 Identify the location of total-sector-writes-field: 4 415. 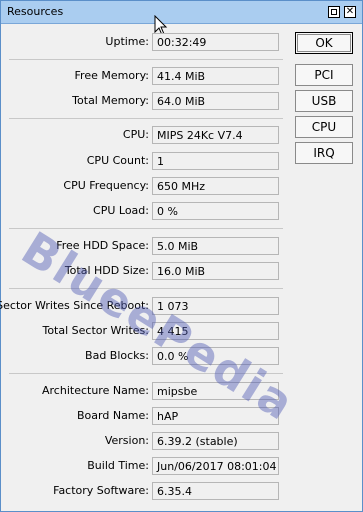
(215, 331).